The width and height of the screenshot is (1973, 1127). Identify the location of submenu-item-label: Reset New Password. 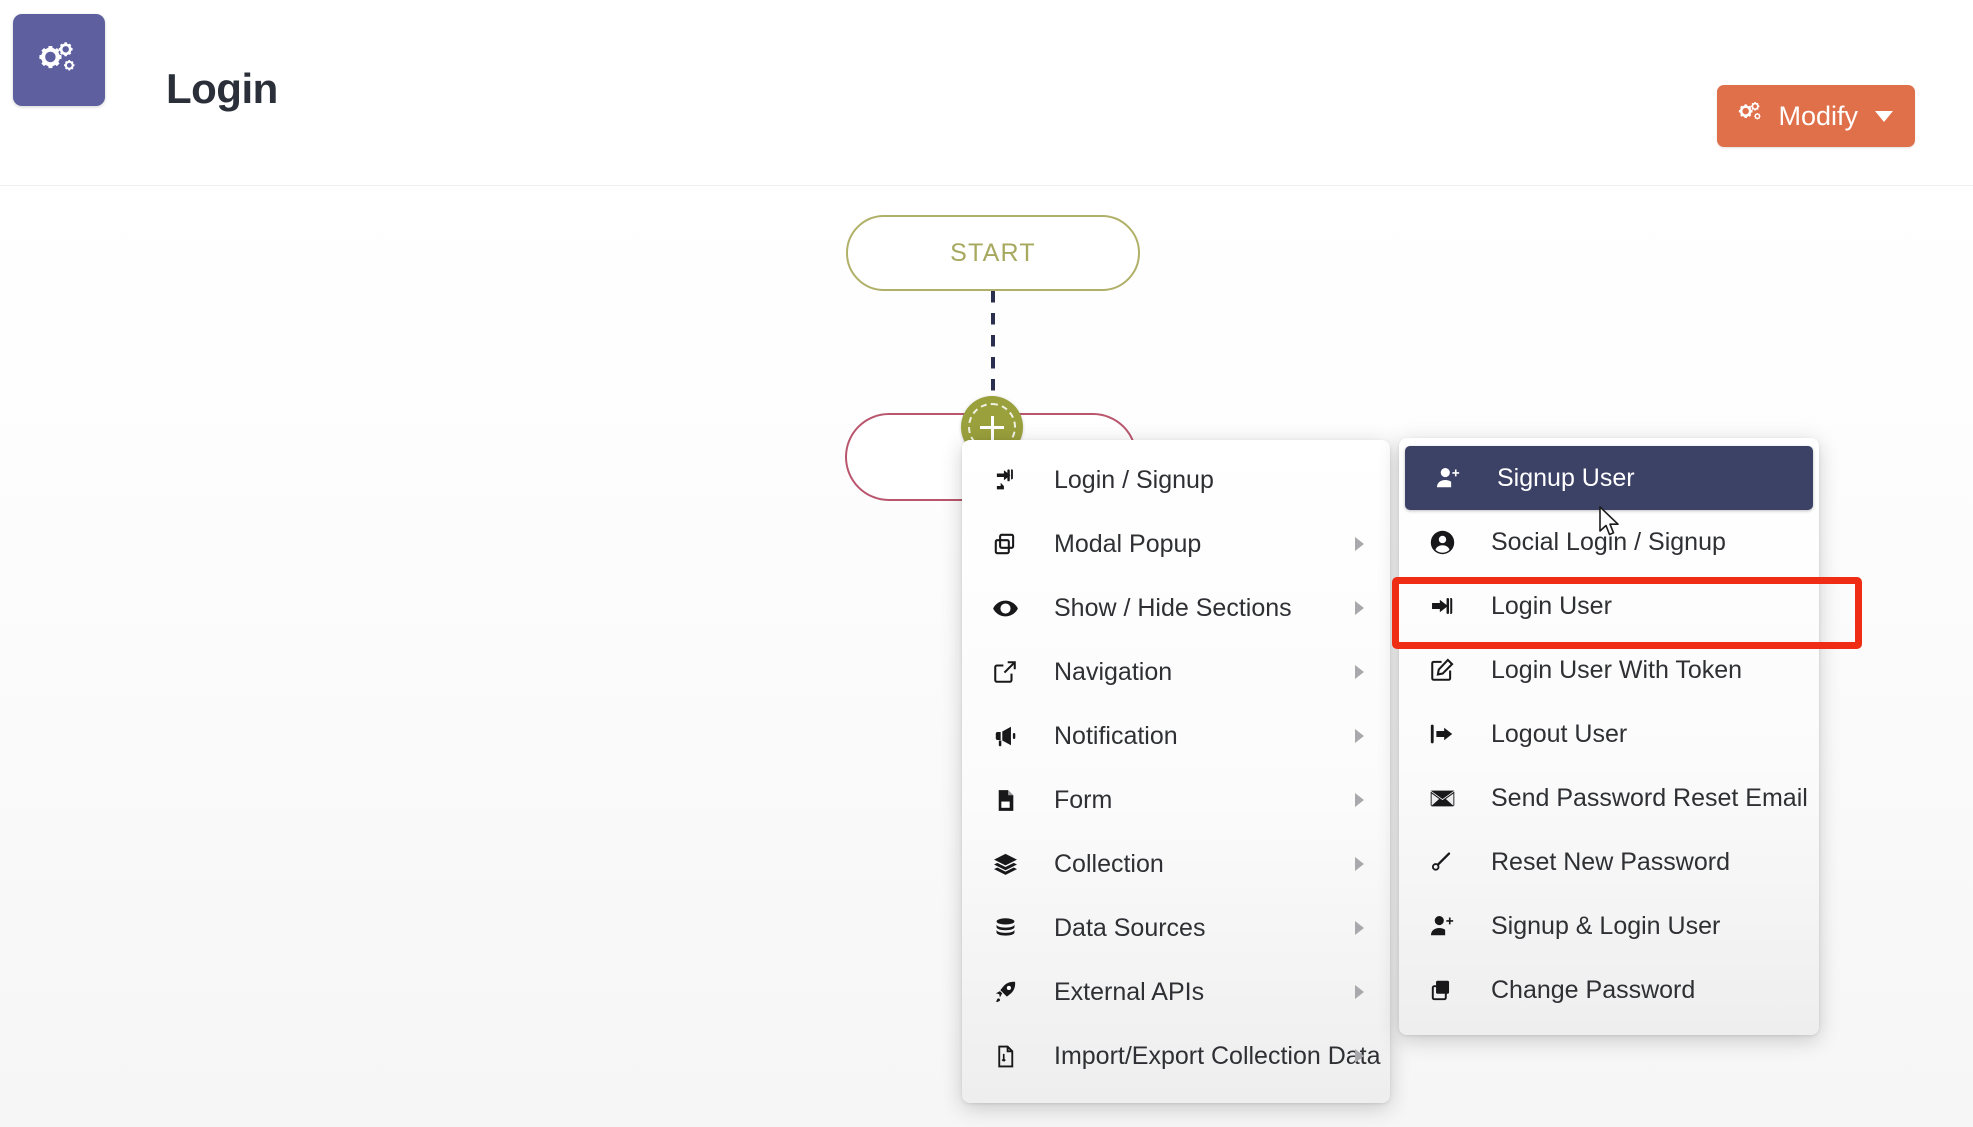
(1610, 861).